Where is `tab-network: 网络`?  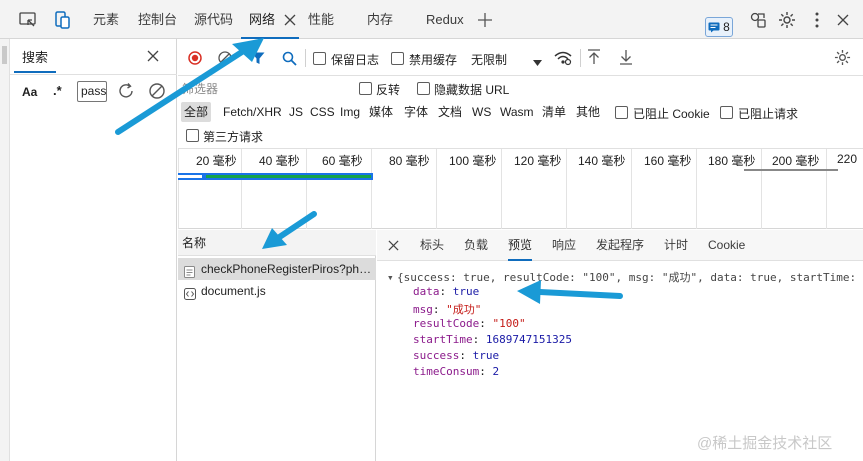 tab-network: 网络 is located at coordinates (262, 19).